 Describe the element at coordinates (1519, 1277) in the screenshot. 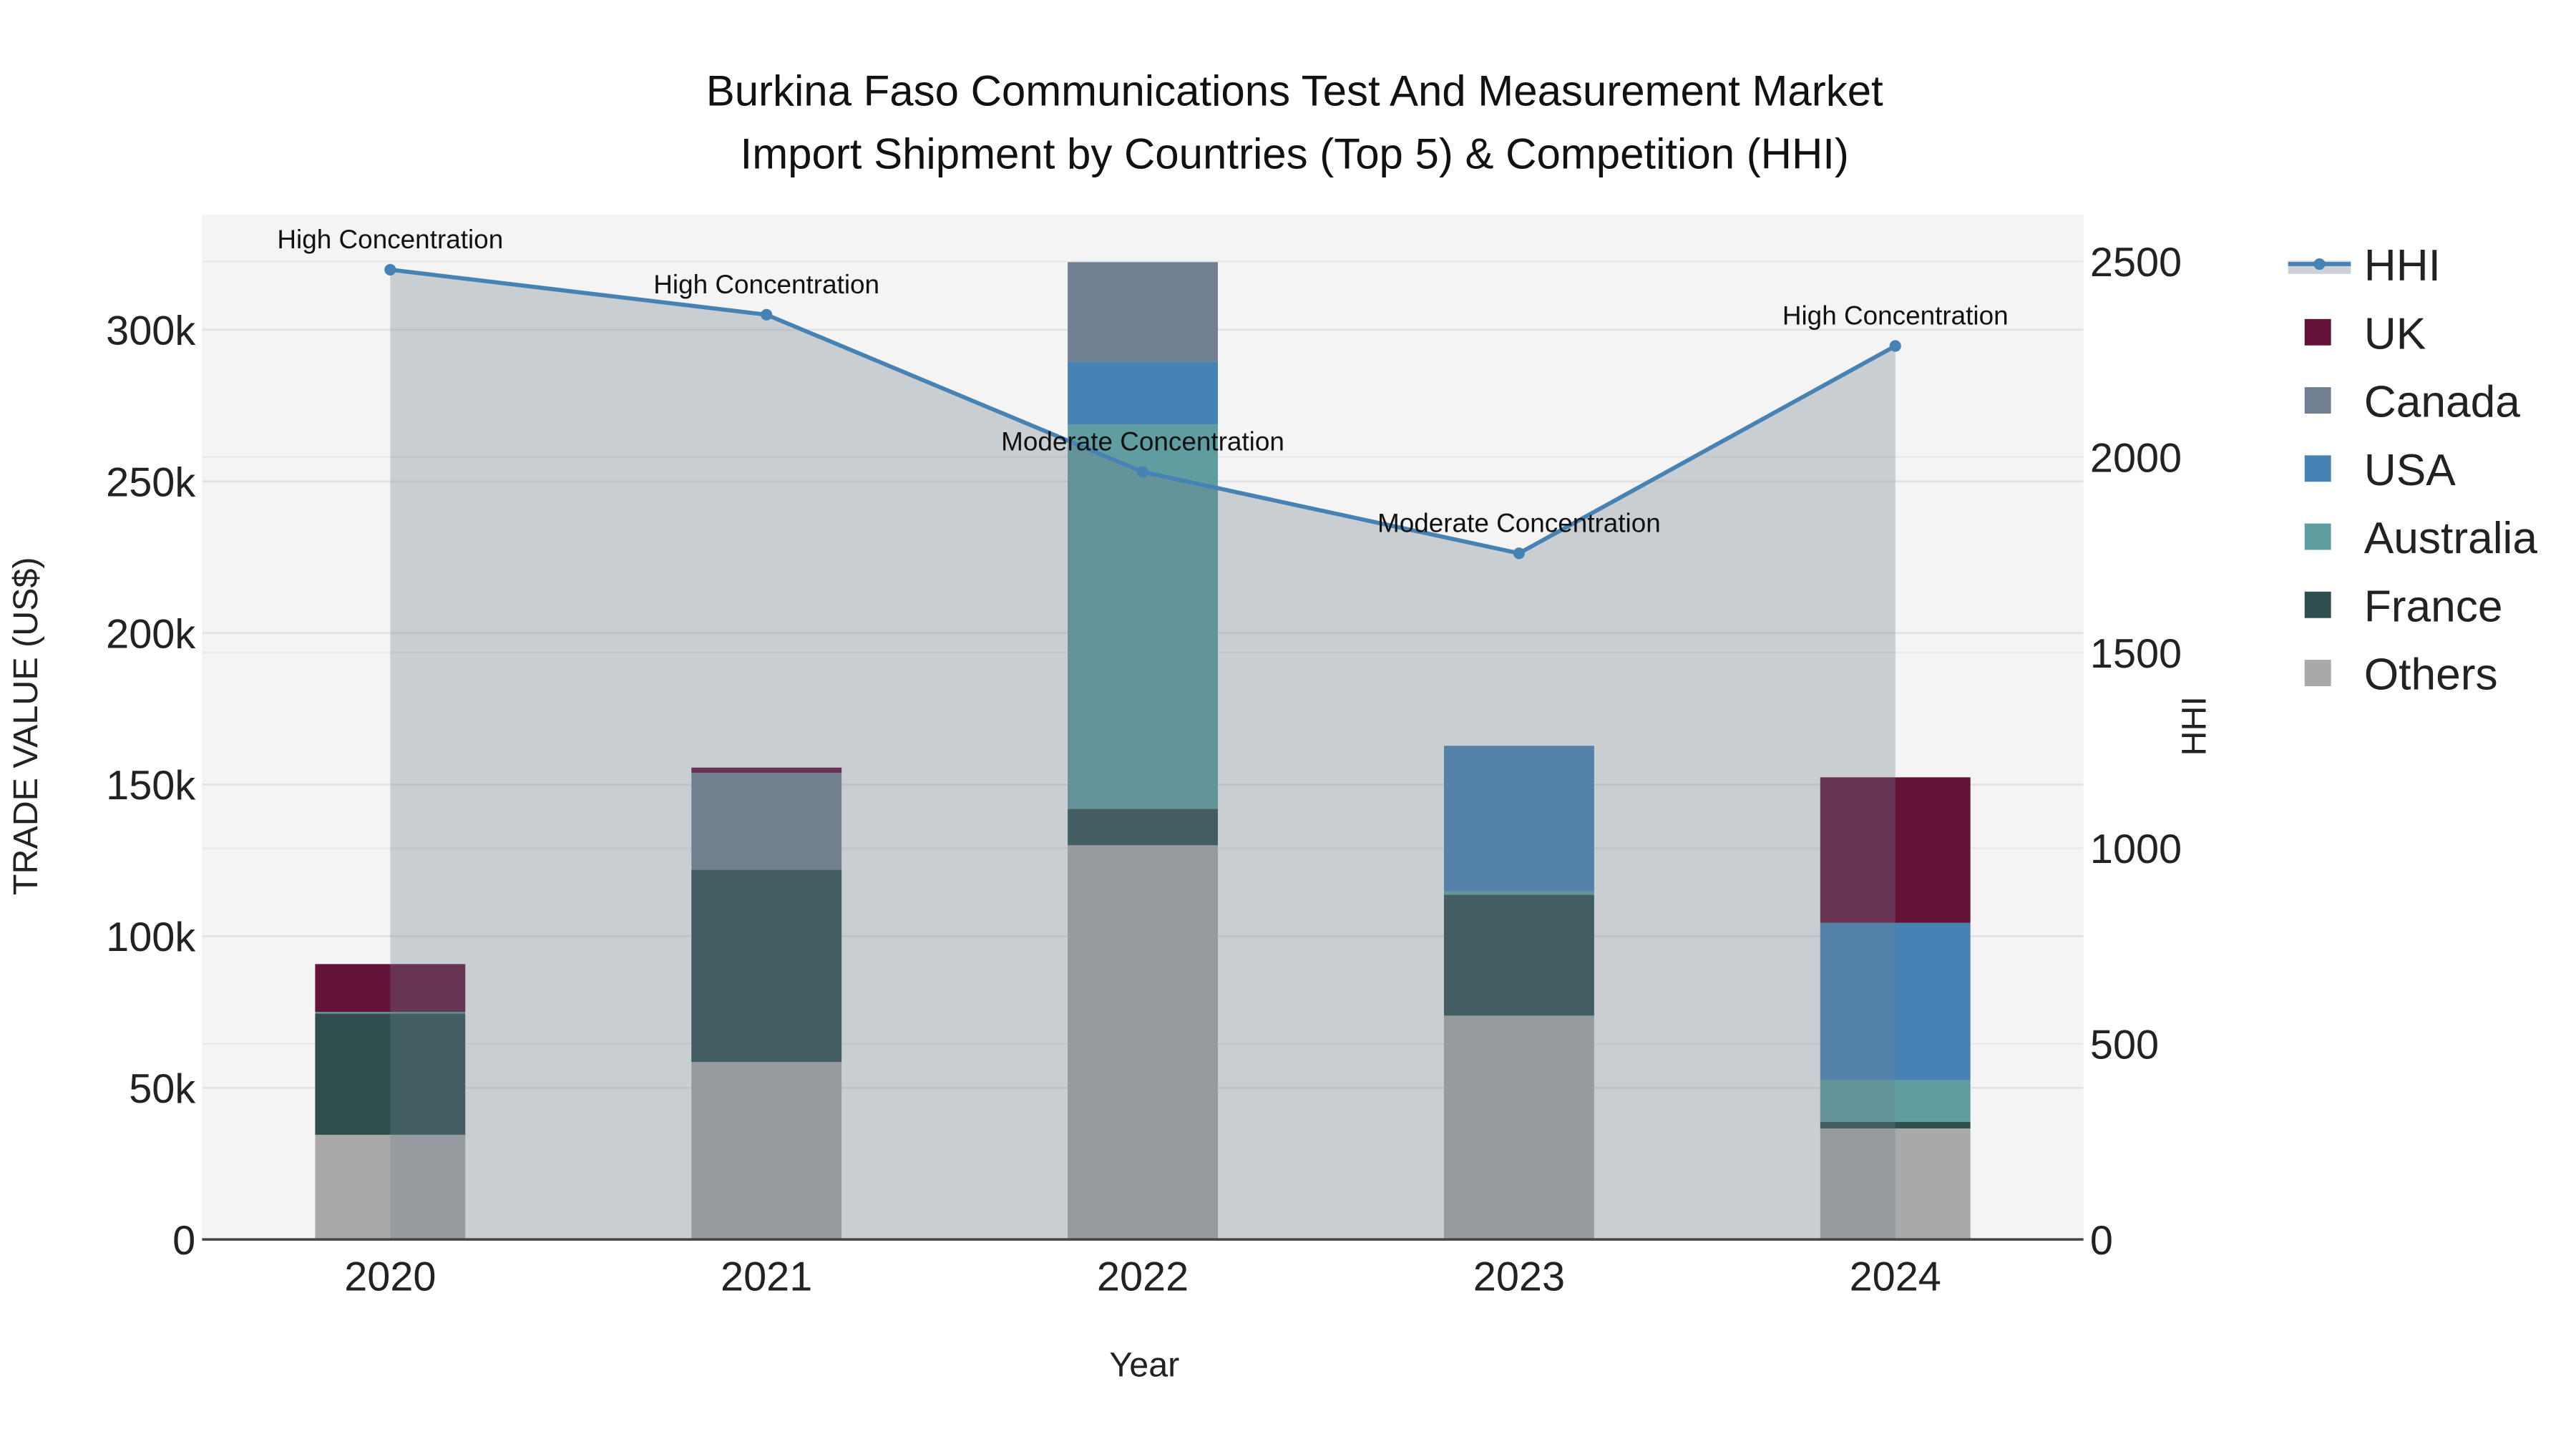

I see `x-tick-label: 2023` at that location.